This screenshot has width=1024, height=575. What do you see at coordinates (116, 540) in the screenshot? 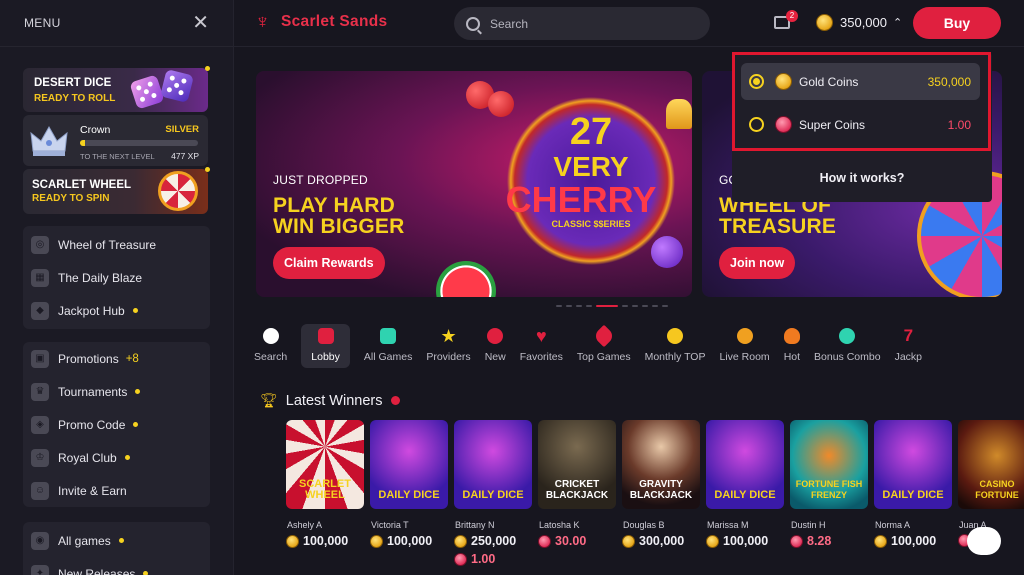
I see `sidebar-item-all-games: ◉ All games` at bounding box center [116, 540].